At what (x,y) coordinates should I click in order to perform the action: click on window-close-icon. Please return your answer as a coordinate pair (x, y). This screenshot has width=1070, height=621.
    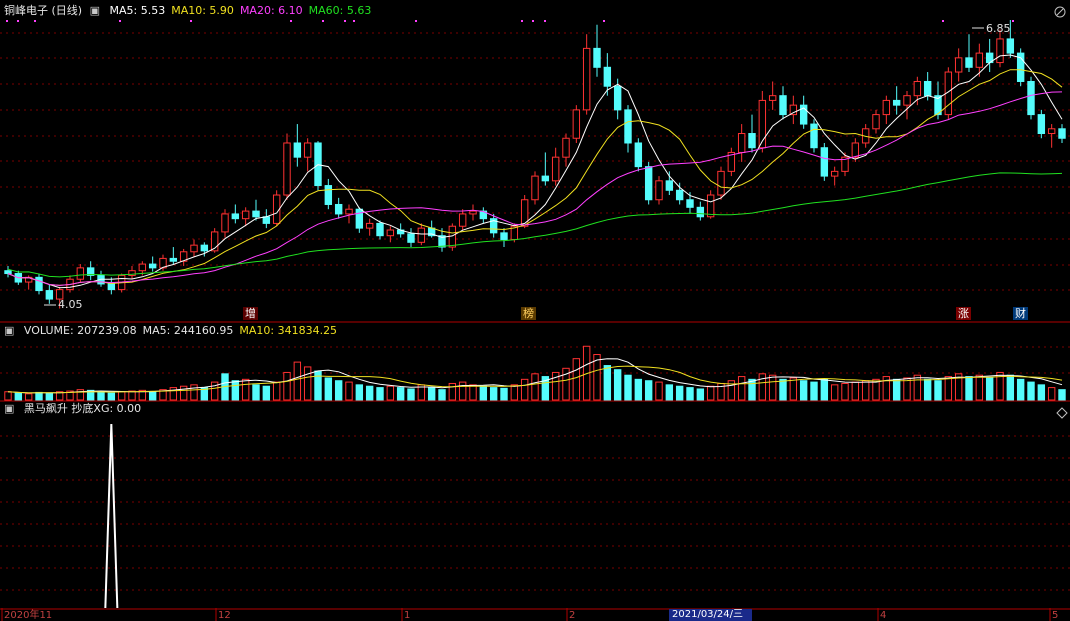
    Looking at the image, I should click on (1060, 10).